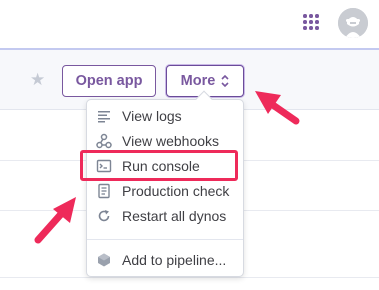 This screenshot has height=290, width=379. I want to click on arrow-to-run-console, so click(55, 220).